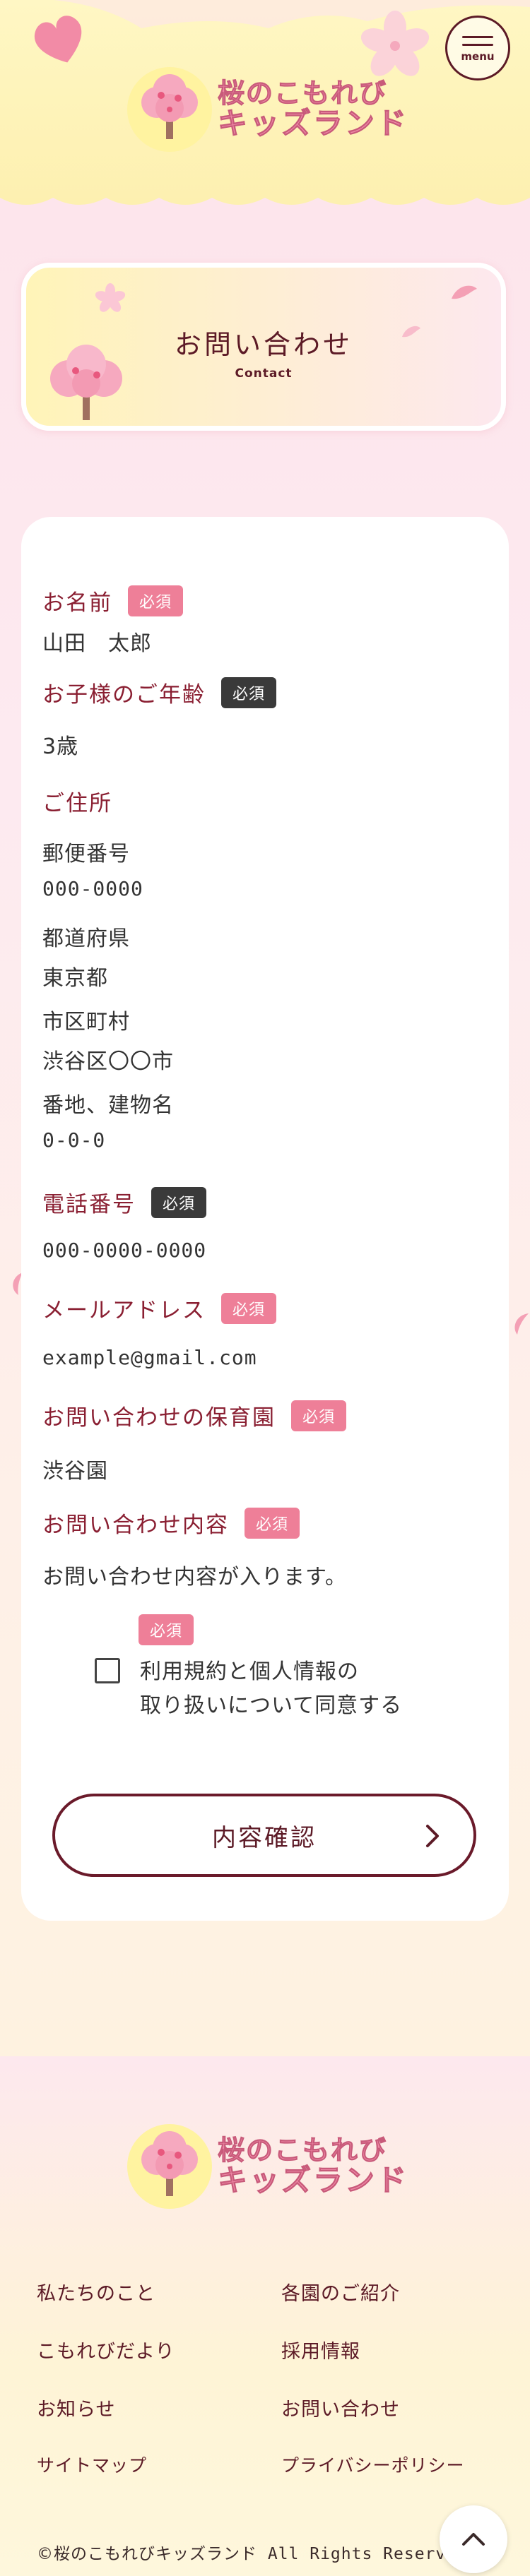  I want to click on footer-logo-text-line2: キッズランド, so click(313, 2180).